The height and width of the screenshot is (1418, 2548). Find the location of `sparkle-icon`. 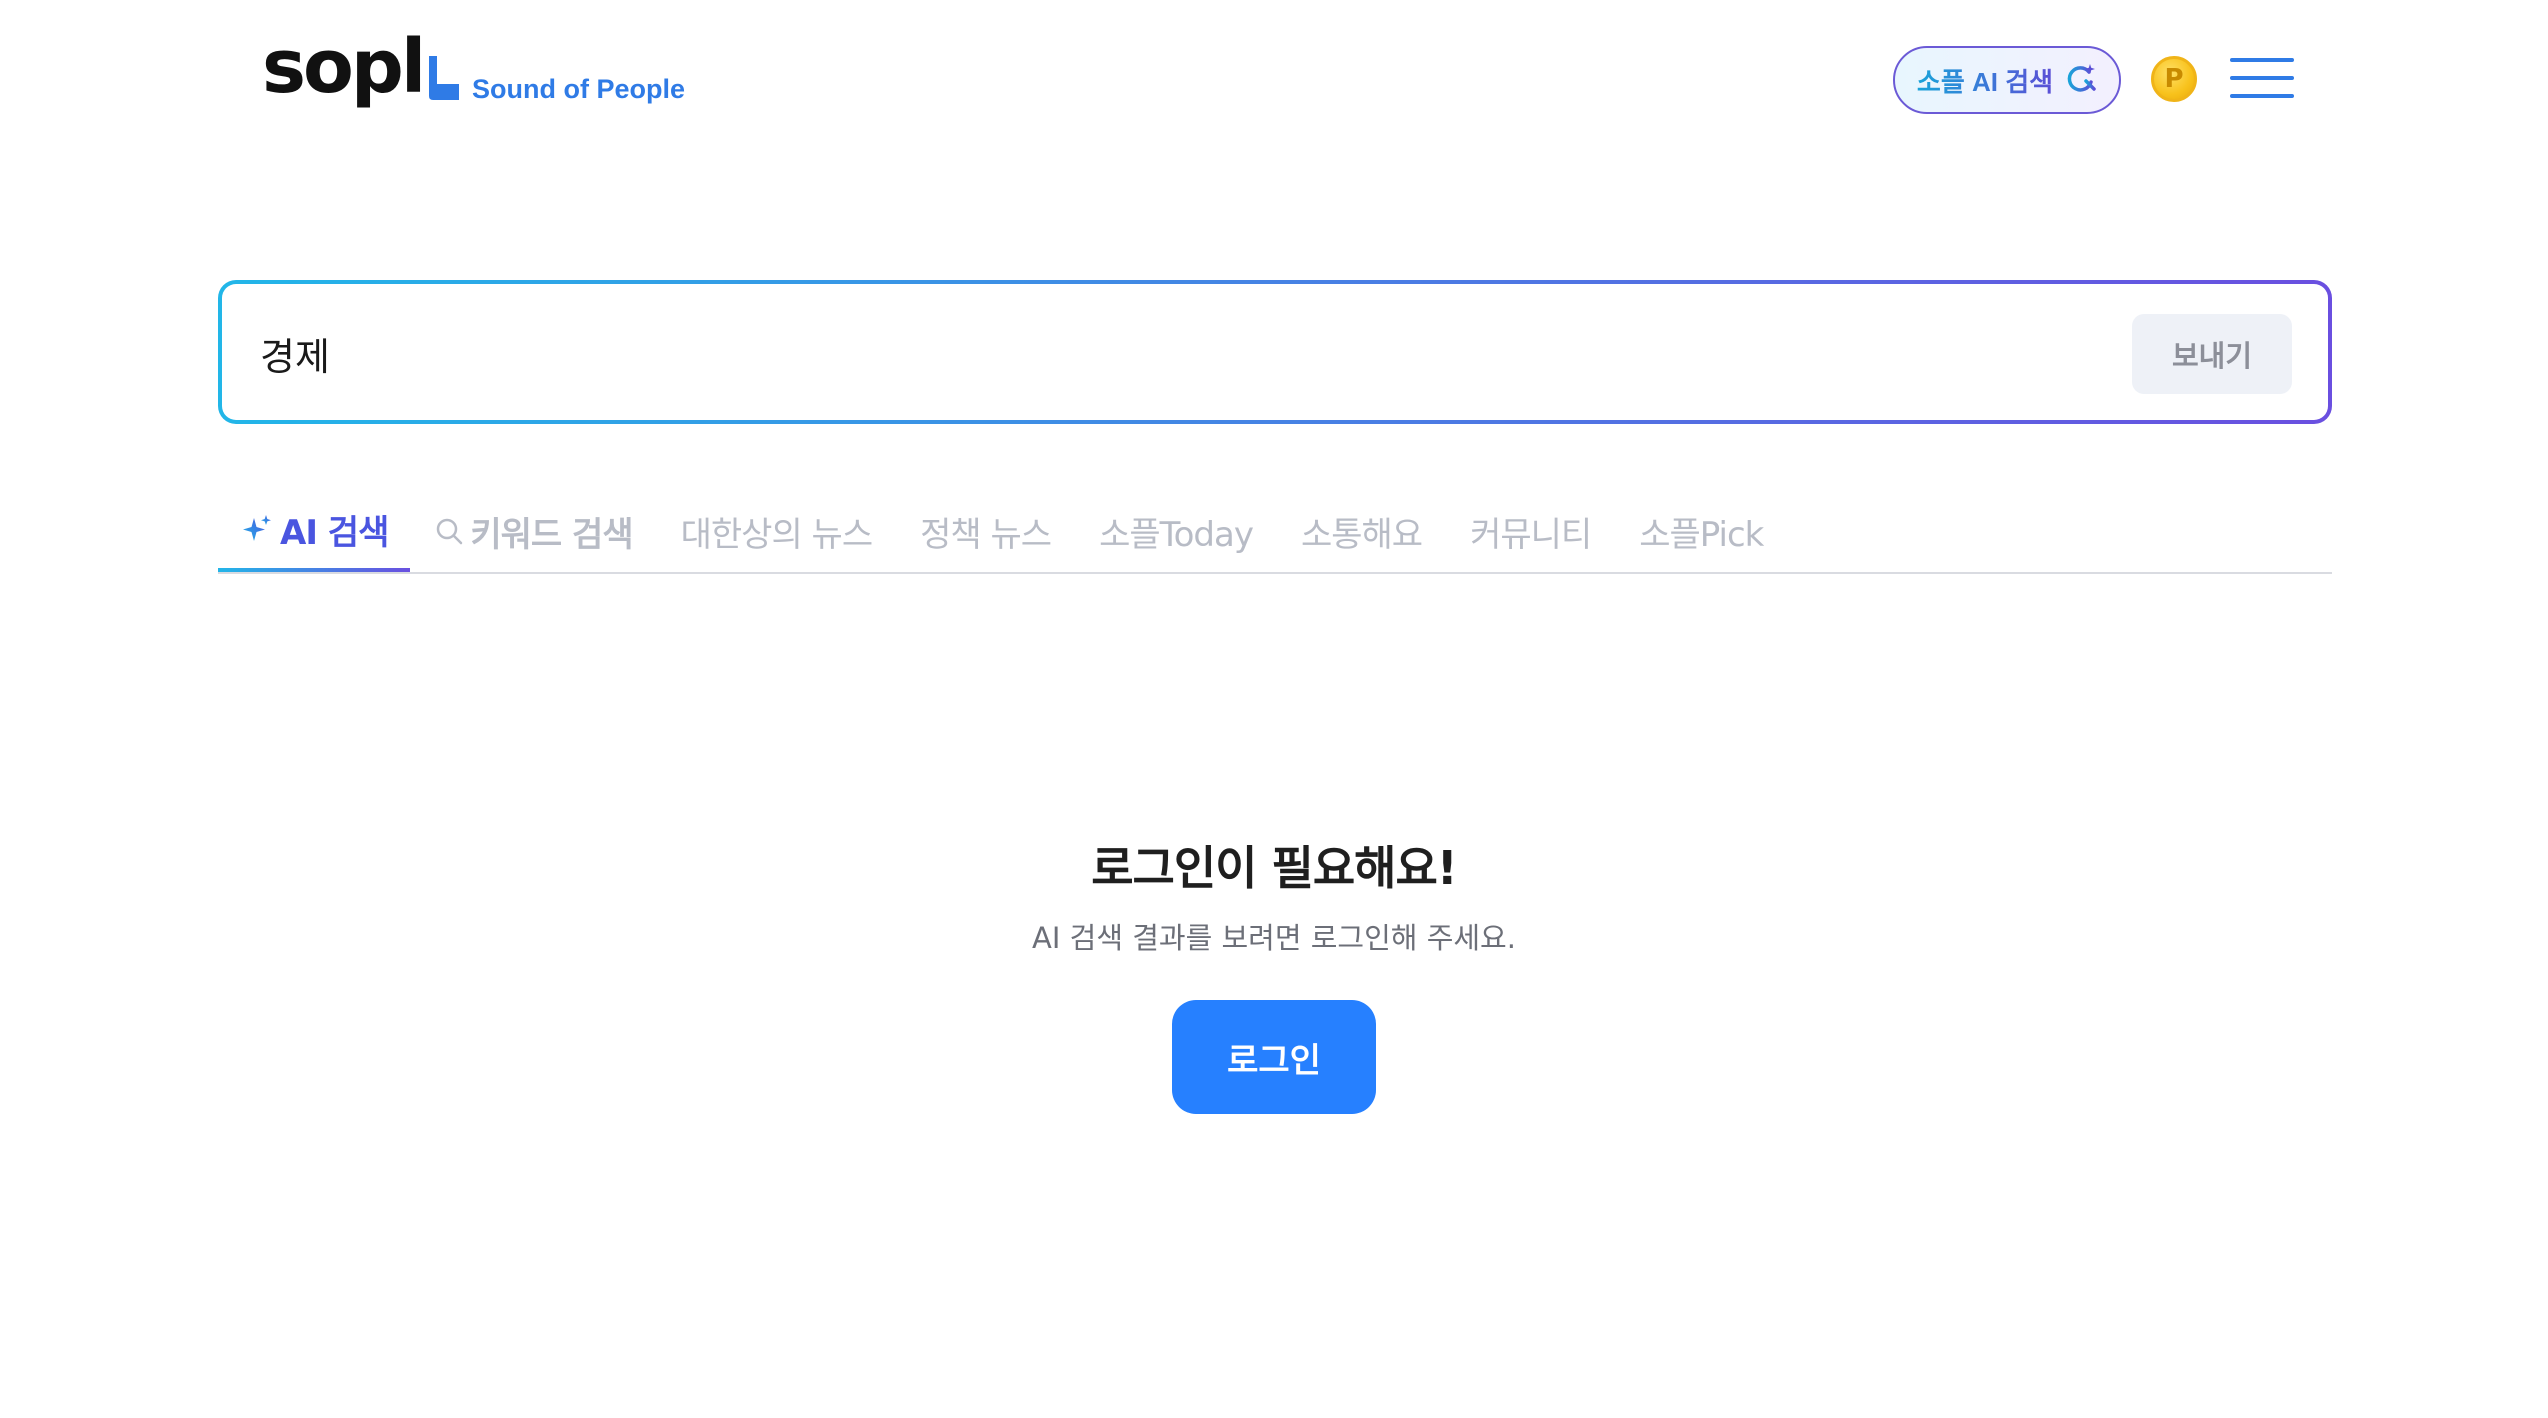

sparkle-icon is located at coordinates (257, 529).